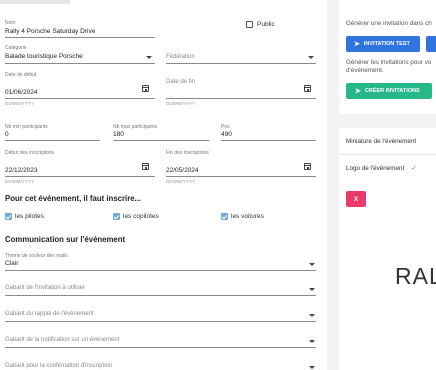  Describe the element at coordinates (141, 216) in the screenshot. I see `copilotes-label: les copilotes` at that location.